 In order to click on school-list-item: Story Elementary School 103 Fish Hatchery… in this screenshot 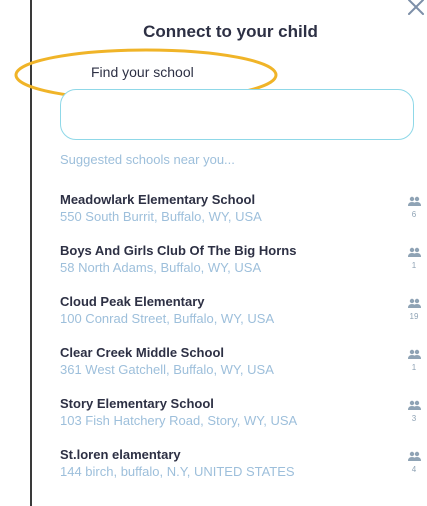, I will do `click(243, 421)`.